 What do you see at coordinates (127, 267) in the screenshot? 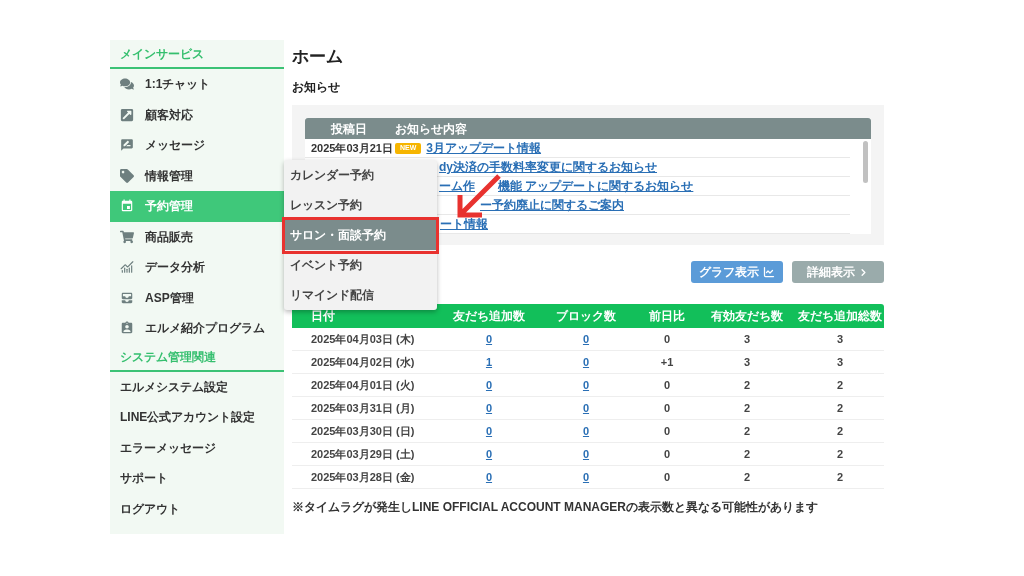
I see `chart-icon` at bounding box center [127, 267].